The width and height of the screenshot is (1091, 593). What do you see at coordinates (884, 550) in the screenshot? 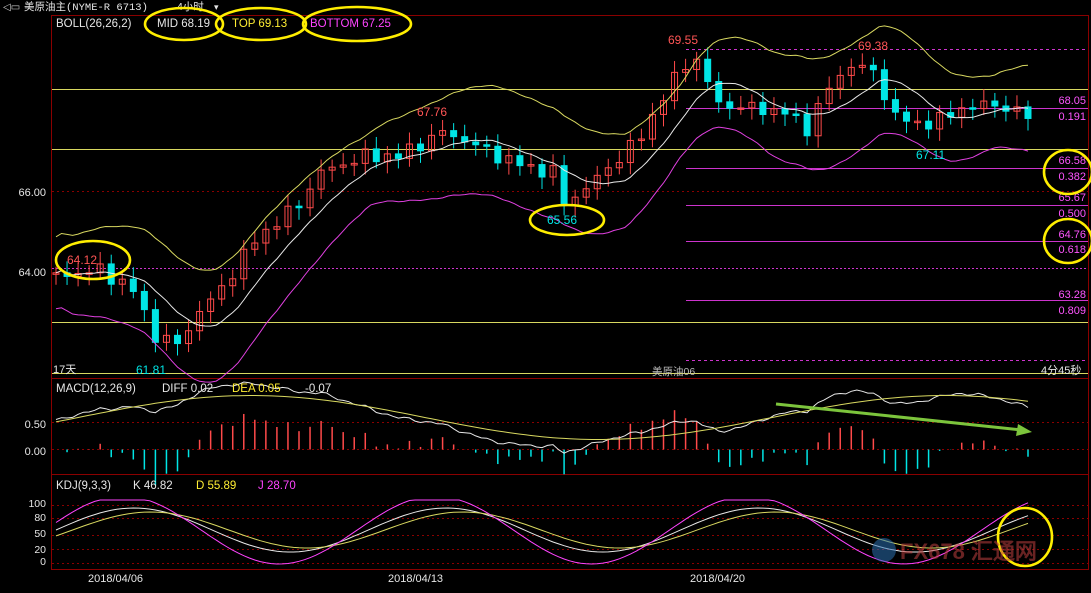
I see `logo-globe-icon` at bounding box center [884, 550].